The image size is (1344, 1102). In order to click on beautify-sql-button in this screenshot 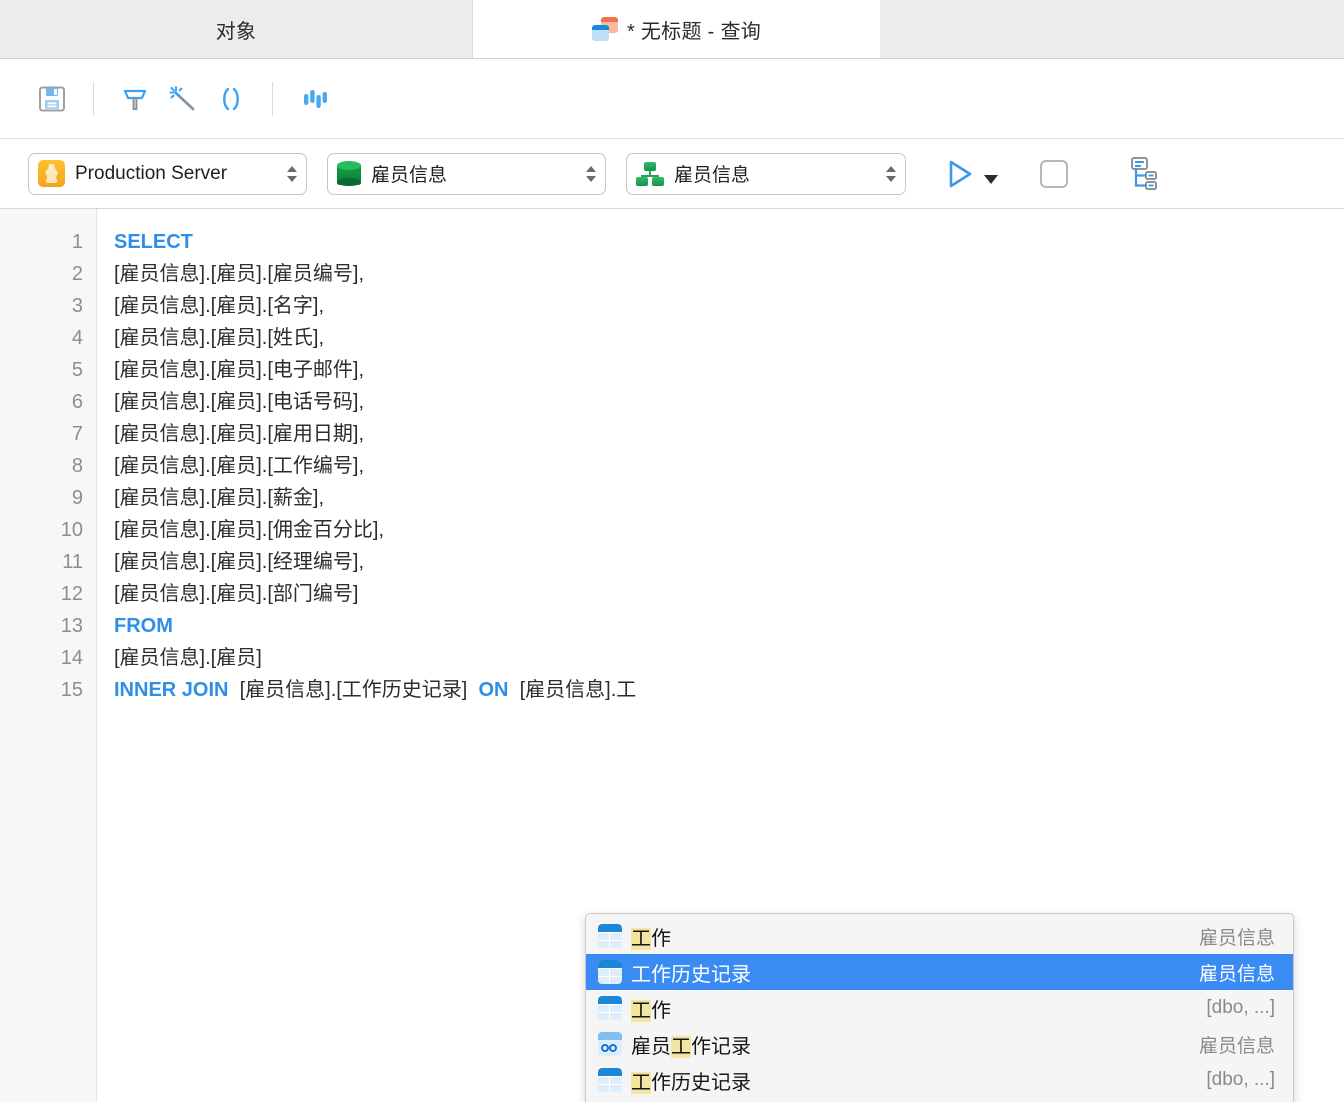, I will do `click(135, 99)`.